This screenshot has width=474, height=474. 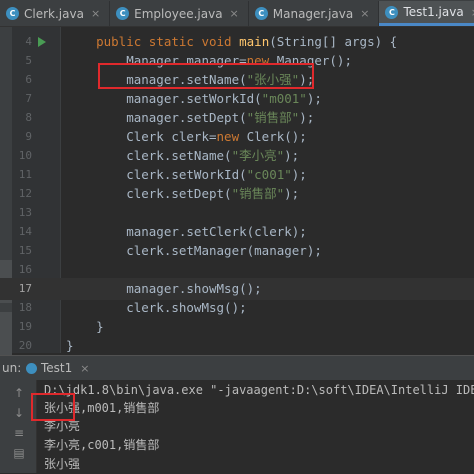 I want to click on code-text: }, so click(x=70, y=345).